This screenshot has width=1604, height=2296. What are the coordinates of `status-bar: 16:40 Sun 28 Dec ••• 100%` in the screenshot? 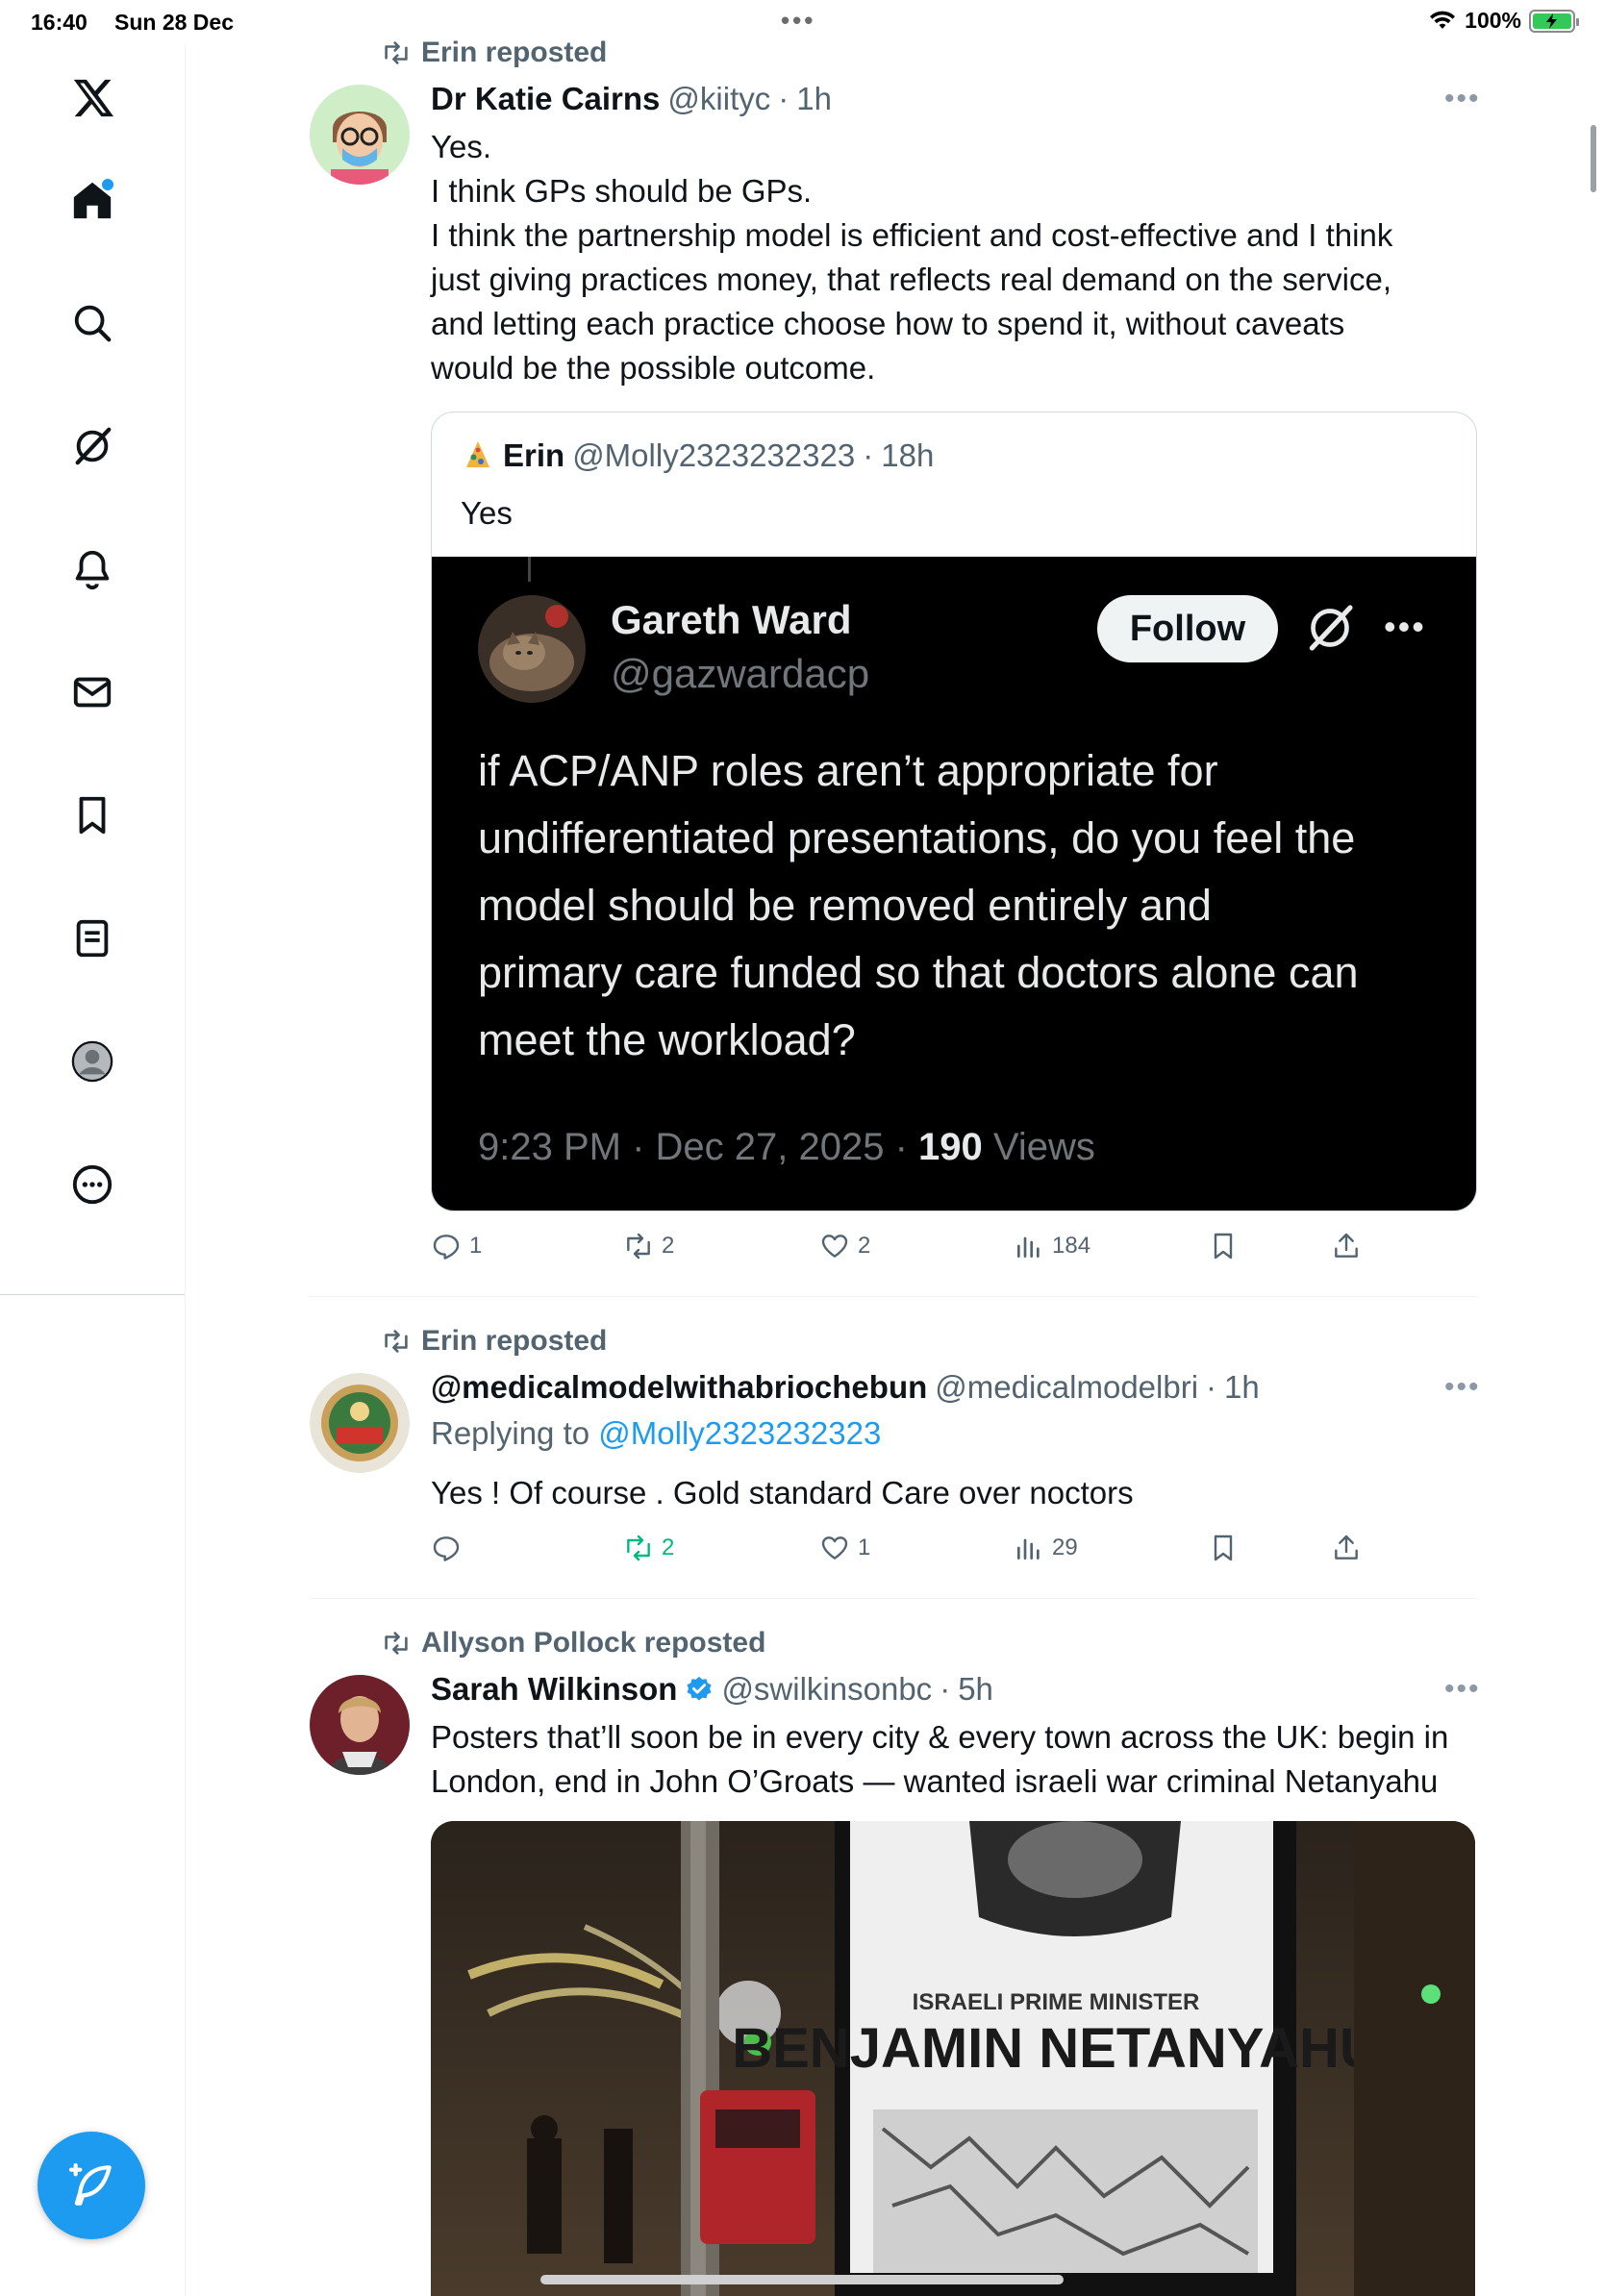 It's located at (802, 22).